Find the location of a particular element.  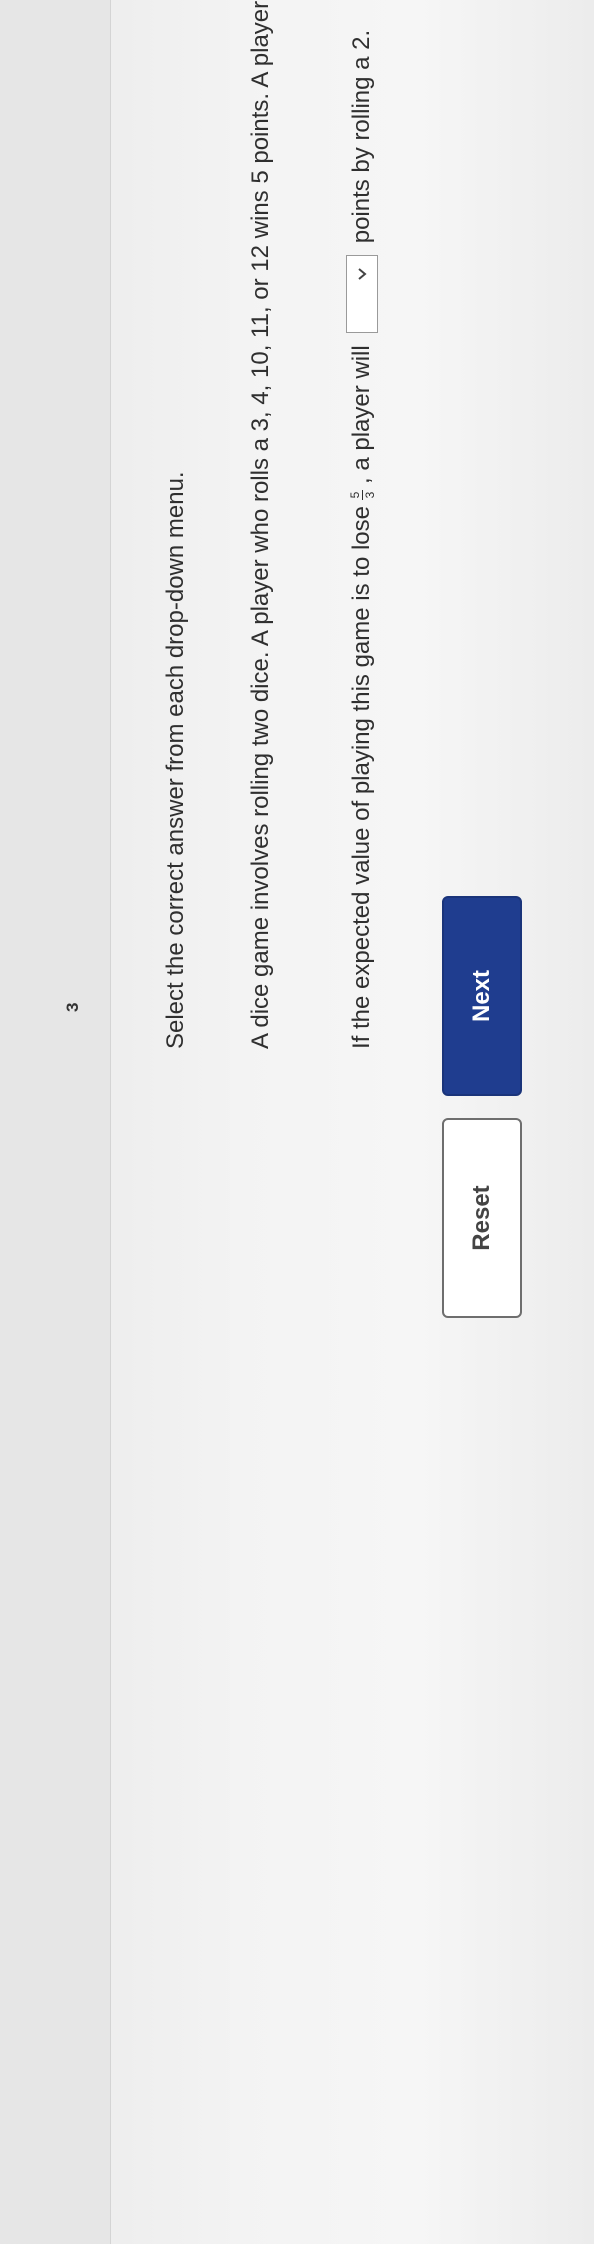

prompt-middle: , a player will is located at coordinates (361, 414).